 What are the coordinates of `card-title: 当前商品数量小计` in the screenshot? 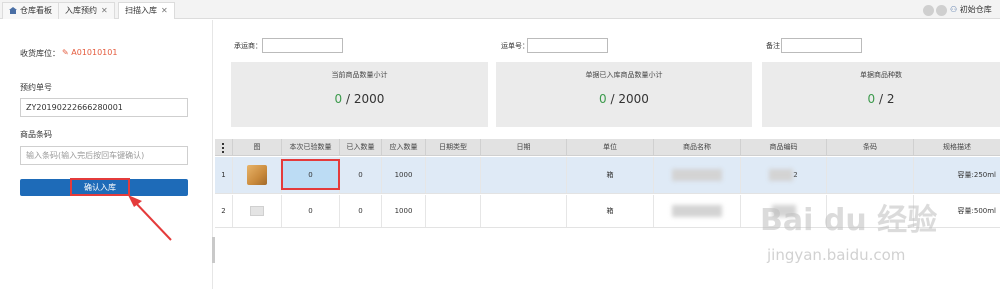 It's located at (359, 75).